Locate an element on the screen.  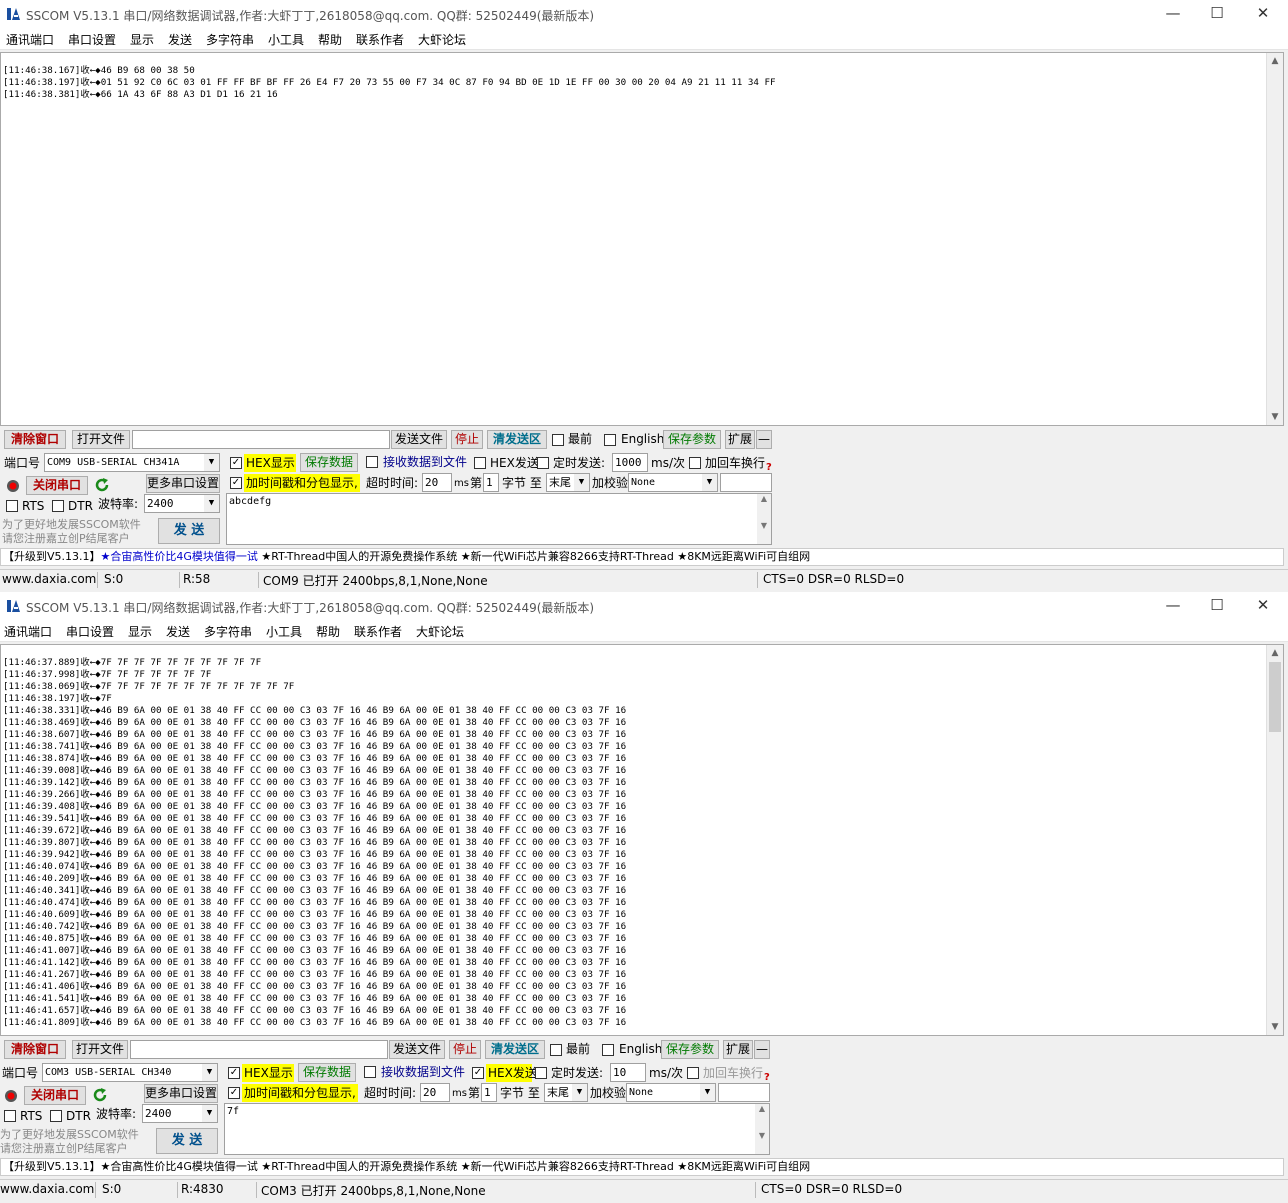
timed-interval-input: 10 is located at coordinates (628, 1072).